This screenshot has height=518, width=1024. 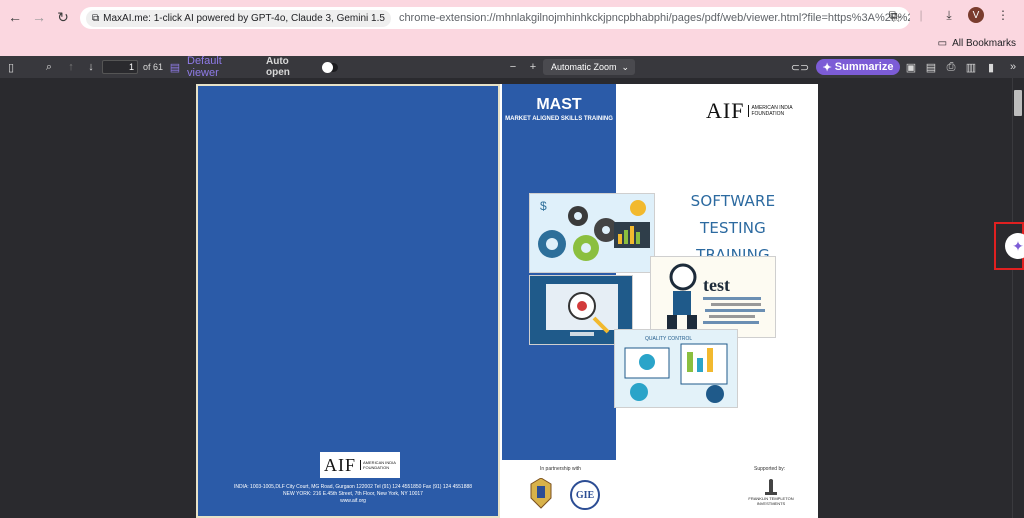 What do you see at coordinates (1018, 245) in the screenshot?
I see `ai-sparkle-icon: ✦` at bounding box center [1018, 245].